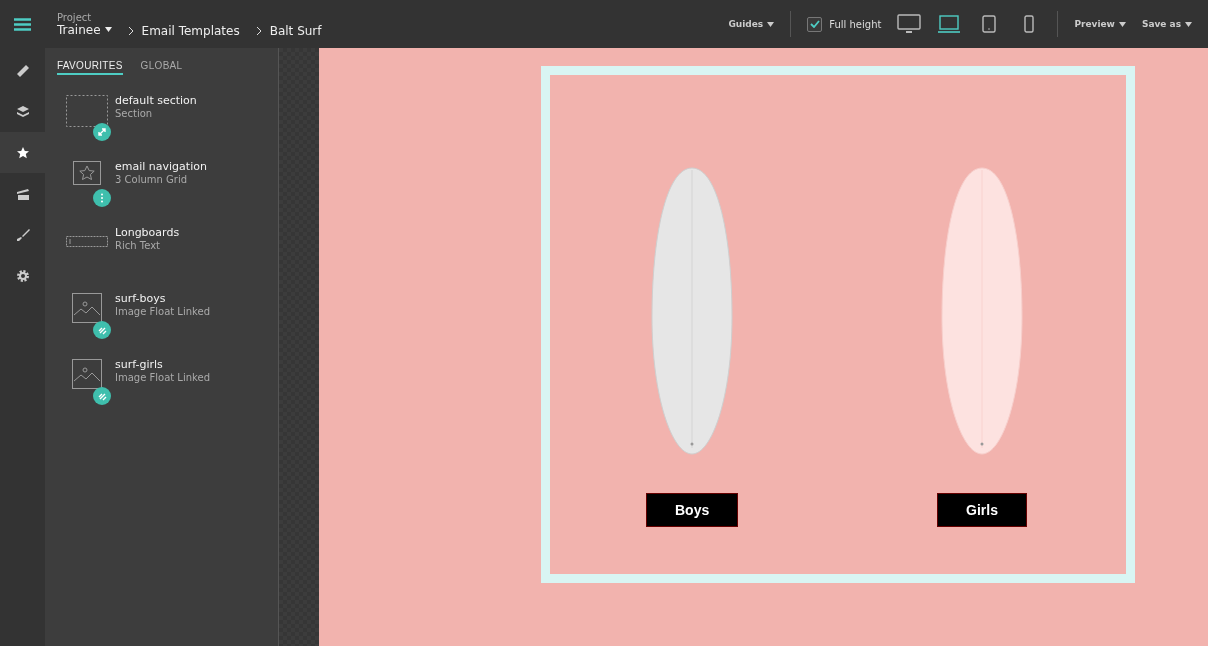  Describe the element at coordinates (151, 179) in the screenshot. I see `item-type: 3 Column Grid` at that location.